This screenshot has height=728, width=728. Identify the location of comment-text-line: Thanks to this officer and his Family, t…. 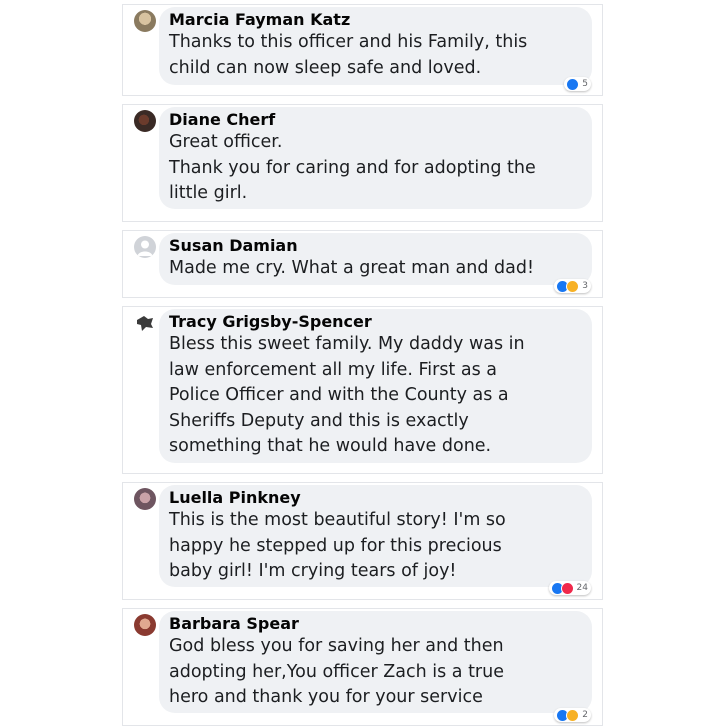
(348, 42).